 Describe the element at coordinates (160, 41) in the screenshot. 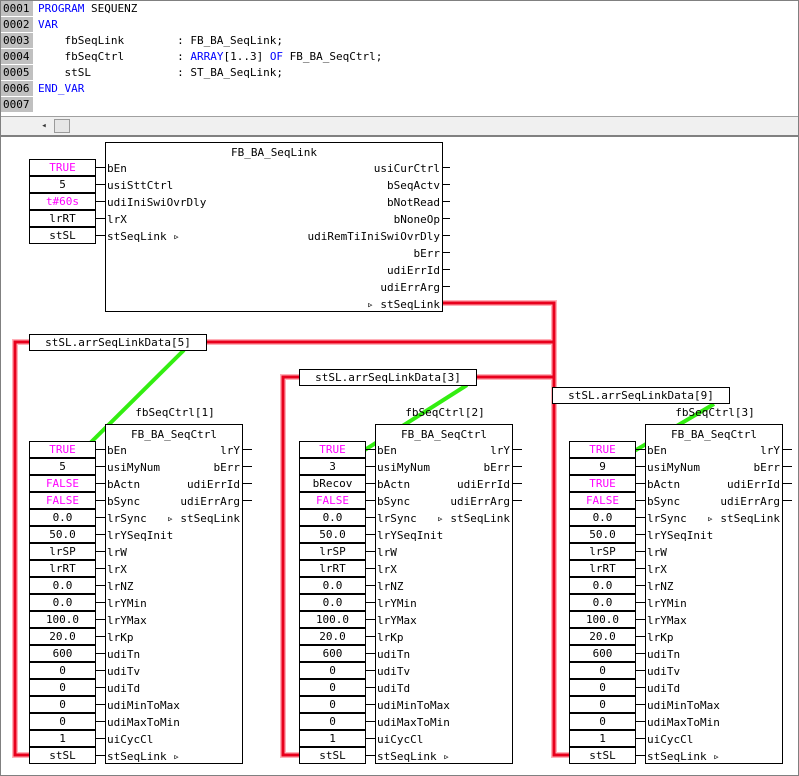

I see `code-line-fbseqlink: fbSeqLink : FB_BA_SeqLink;` at that location.